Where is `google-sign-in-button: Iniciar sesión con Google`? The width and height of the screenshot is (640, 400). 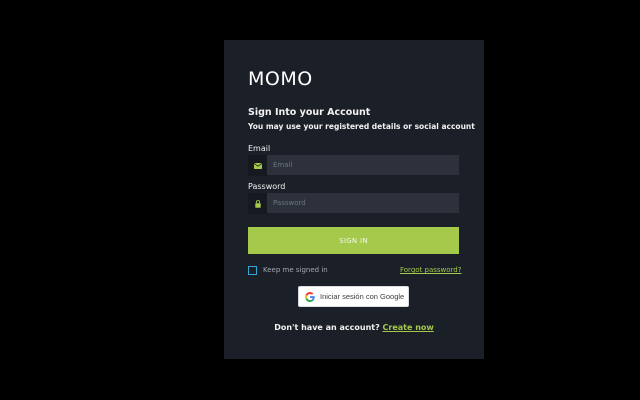 google-sign-in-button: Iniciar sesión con Google is located at coordinates (353, 296).